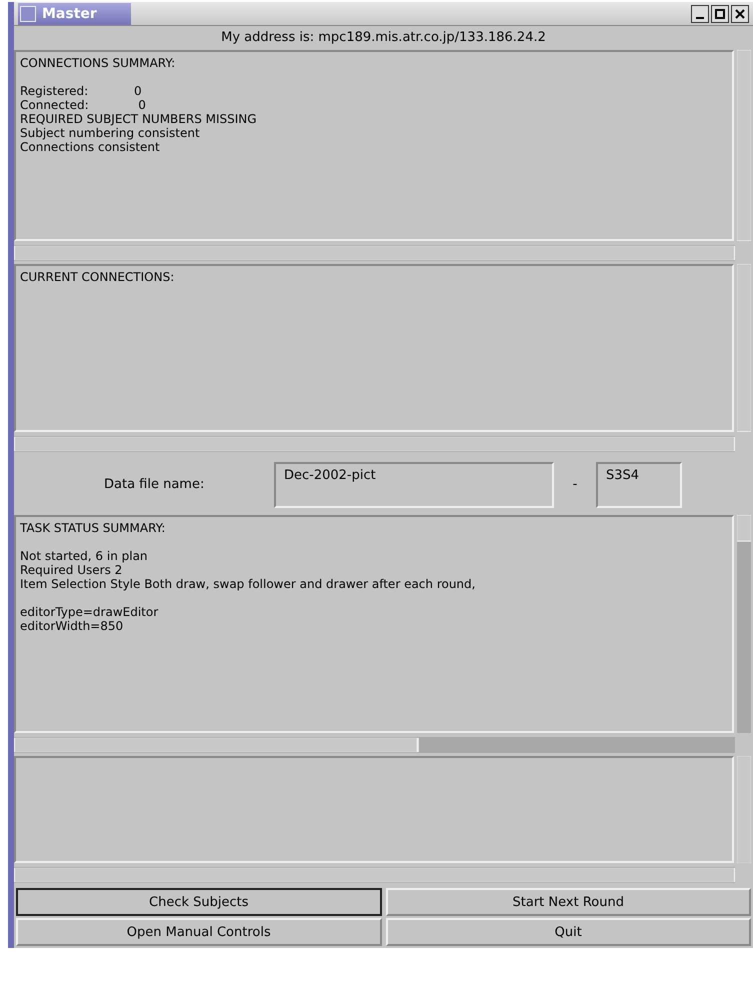 The image size is (753, 985). What do you see at coordinates (700, 17) in the screenshot?
I see `minimize-icon` at bounding box center [700, 17].